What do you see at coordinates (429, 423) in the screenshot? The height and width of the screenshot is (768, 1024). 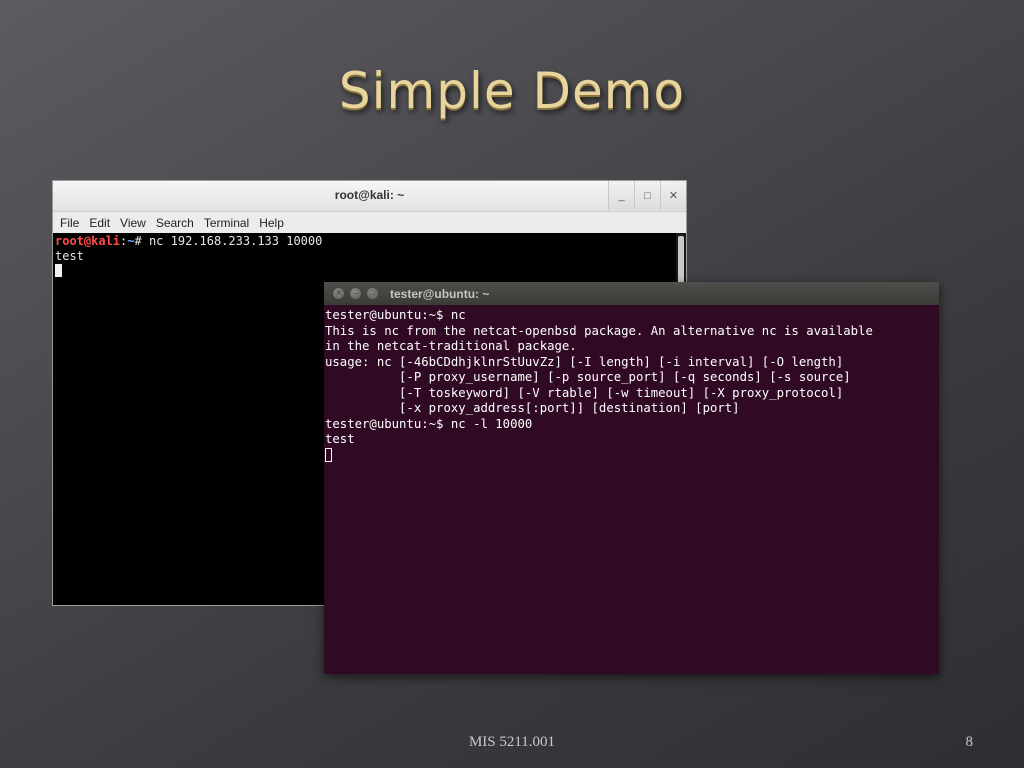 I see `terminal-line: tester@ubuntu:~$ nc -l 10000` at bounding box center [429, 423].